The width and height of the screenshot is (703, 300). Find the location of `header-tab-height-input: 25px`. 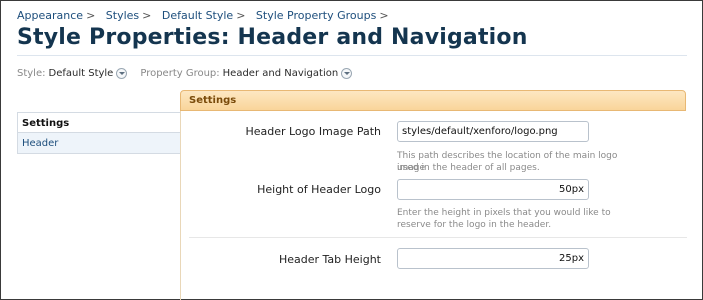

header-tab-height-input: 25px is located at coordinates (493, 258).